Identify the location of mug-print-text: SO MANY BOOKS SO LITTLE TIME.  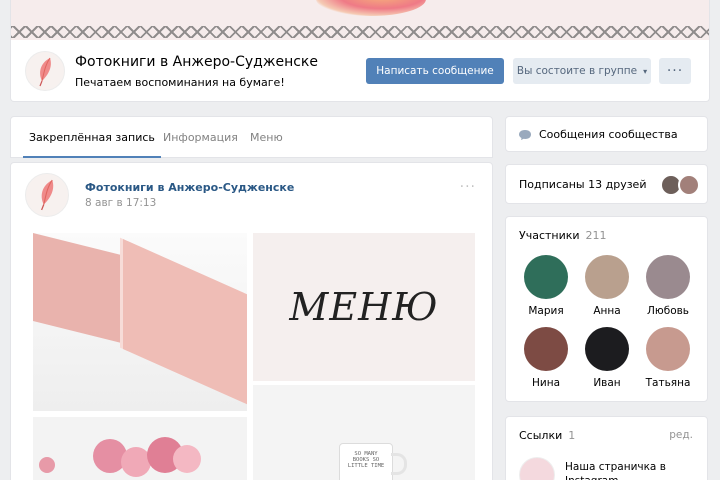
(366, 460).